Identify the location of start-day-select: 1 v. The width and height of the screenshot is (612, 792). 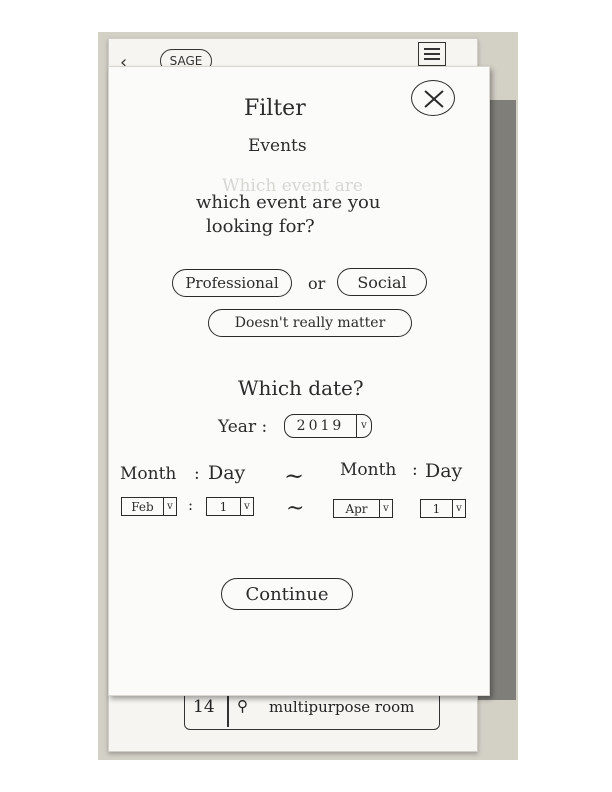
(230, 506).